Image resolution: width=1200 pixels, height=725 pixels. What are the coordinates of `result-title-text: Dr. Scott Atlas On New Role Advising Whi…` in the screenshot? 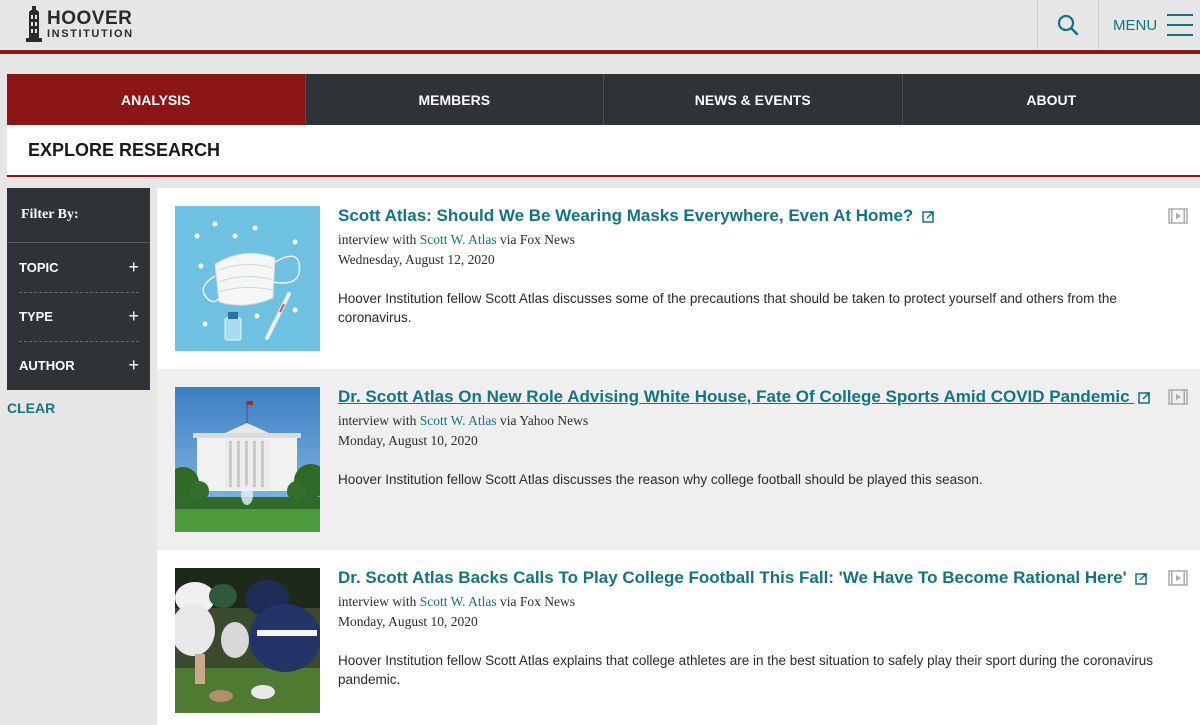 It's located at (734, 396).